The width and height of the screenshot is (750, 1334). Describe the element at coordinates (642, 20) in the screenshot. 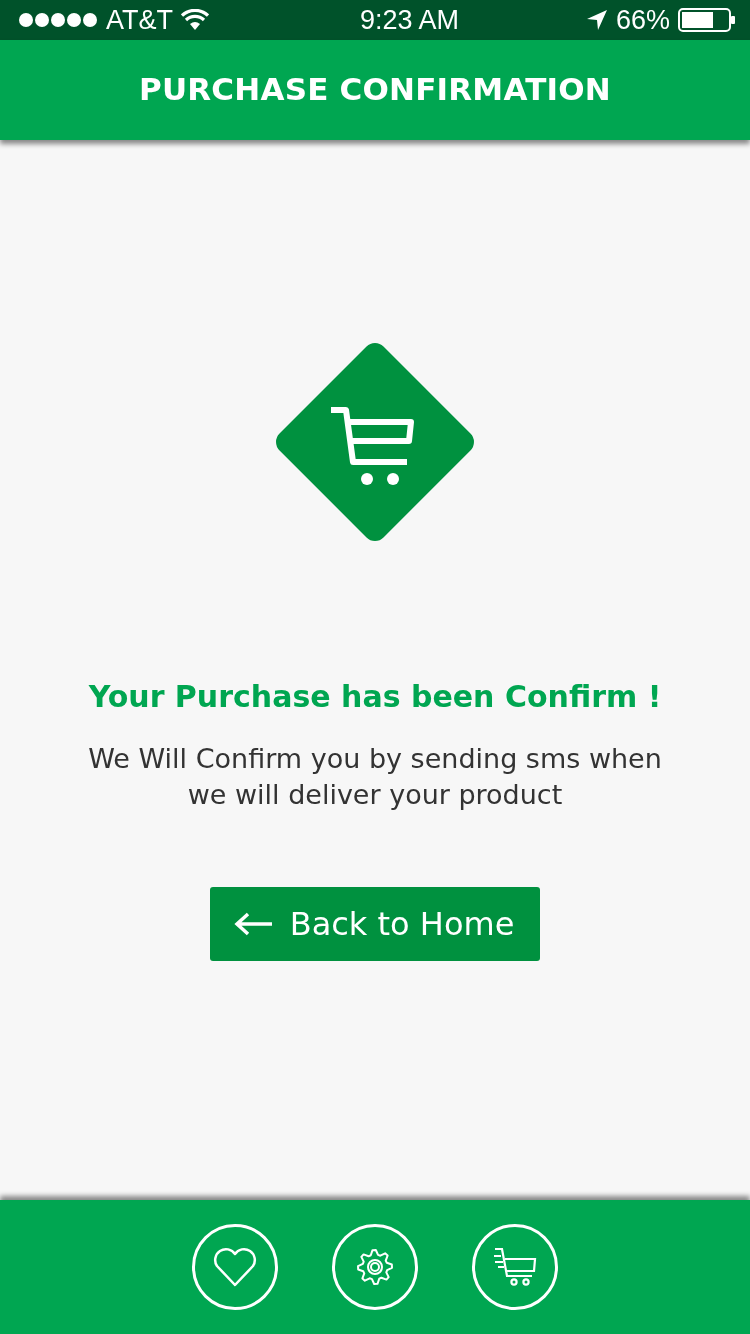

I see `battery-percentage: 66%` at that location.